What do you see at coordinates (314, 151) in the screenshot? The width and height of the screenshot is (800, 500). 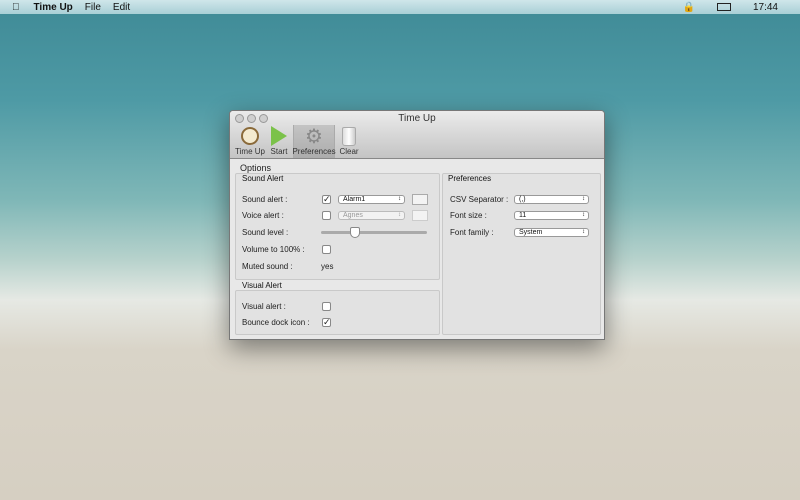 I see `toolbar-label: Preferences` at bounding box center [314, 151].